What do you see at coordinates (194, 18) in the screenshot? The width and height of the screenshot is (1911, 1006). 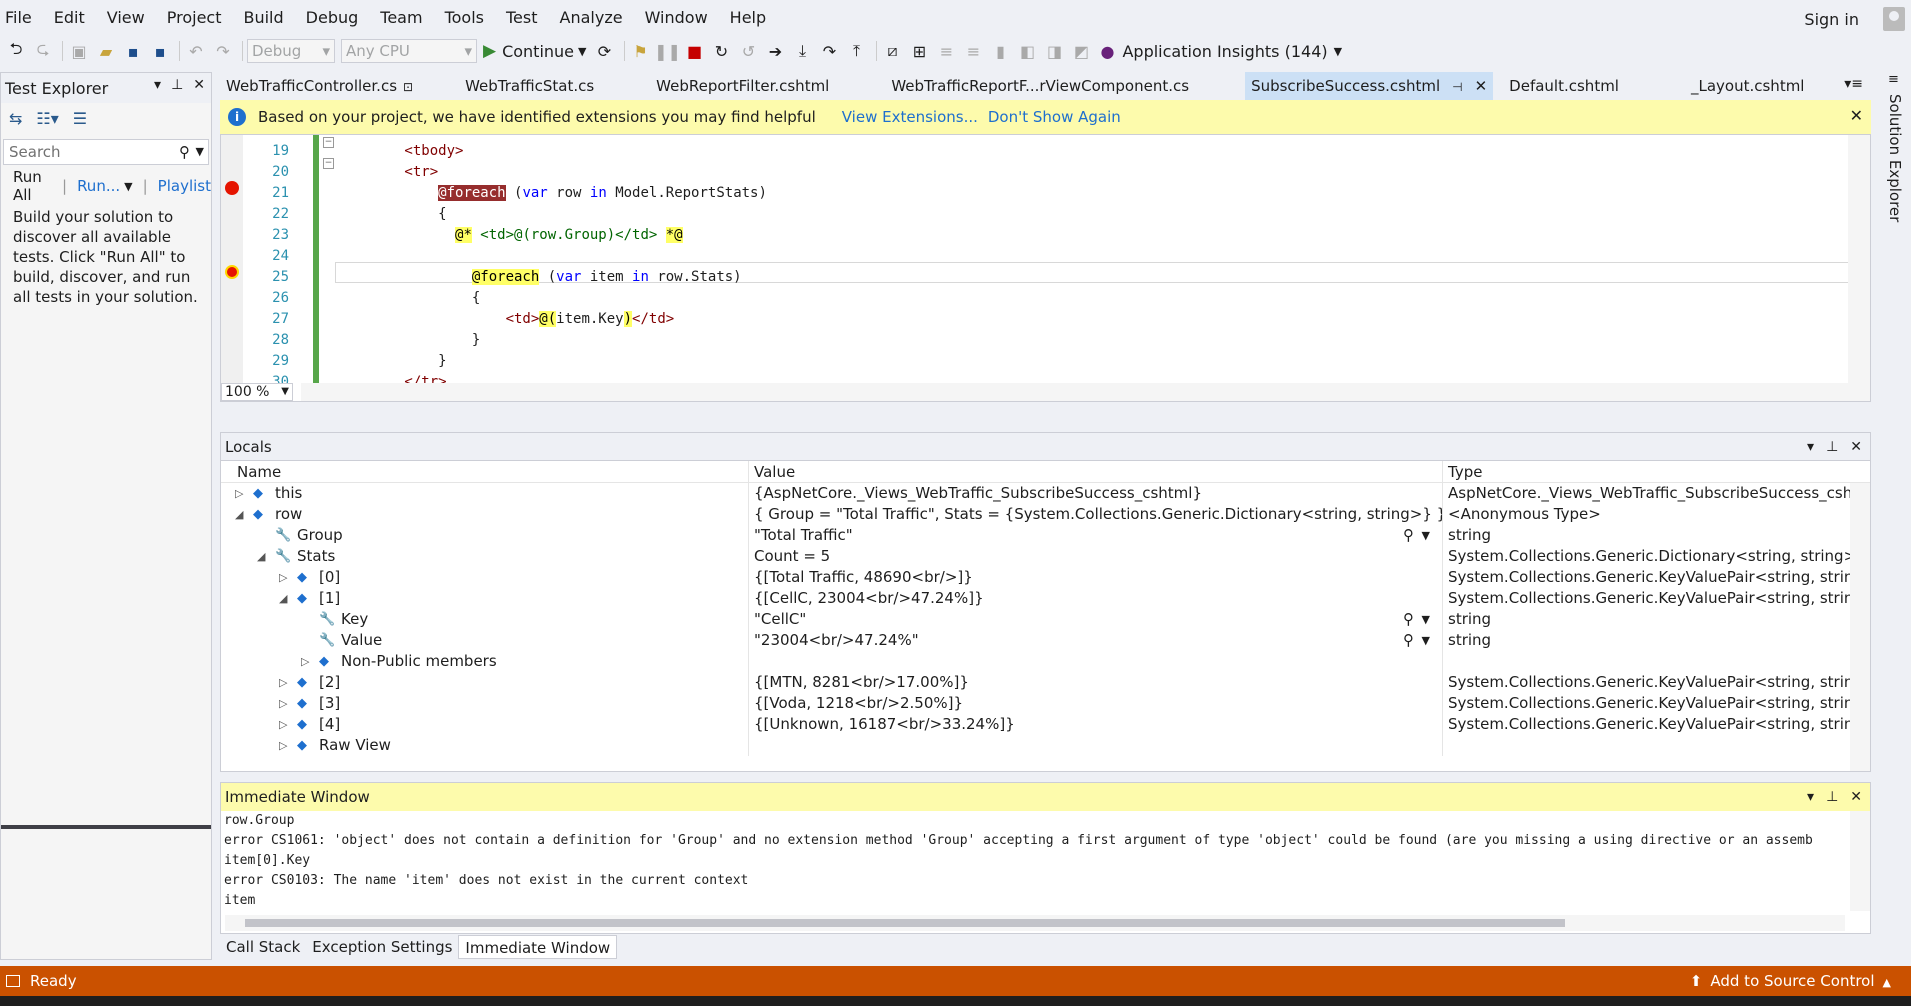 I see `menu-project: Project` at bounding box center [194, 18].